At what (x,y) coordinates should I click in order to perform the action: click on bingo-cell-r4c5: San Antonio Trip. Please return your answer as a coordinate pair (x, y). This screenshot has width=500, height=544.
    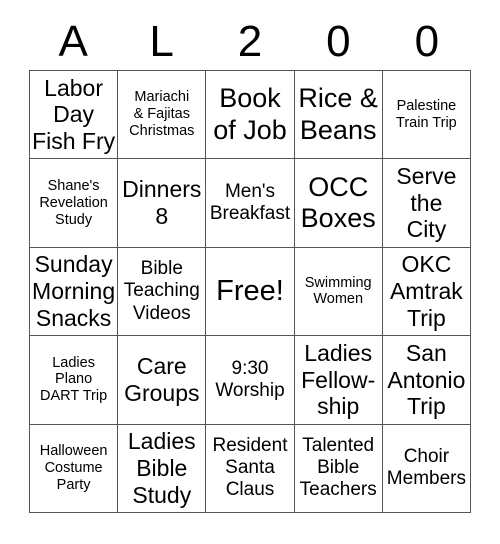
    Looking at the image, I should click on (426, 380).